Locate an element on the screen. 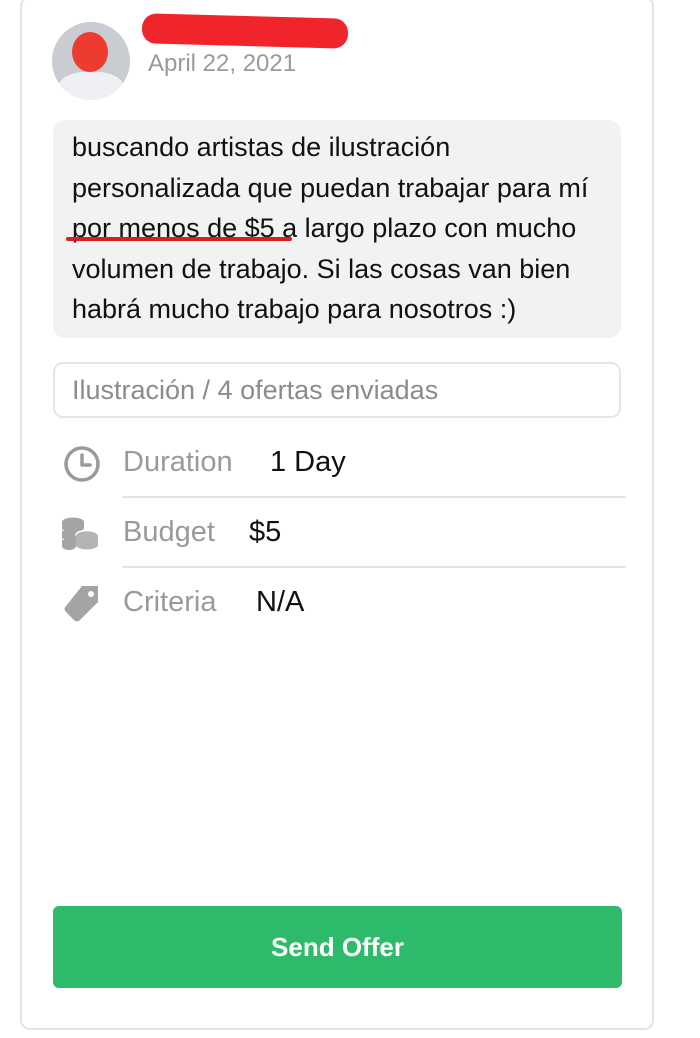 Image resolution: width=700 pixels, height=1038 pixels. coins-icon is located at coordinates (80, 533).